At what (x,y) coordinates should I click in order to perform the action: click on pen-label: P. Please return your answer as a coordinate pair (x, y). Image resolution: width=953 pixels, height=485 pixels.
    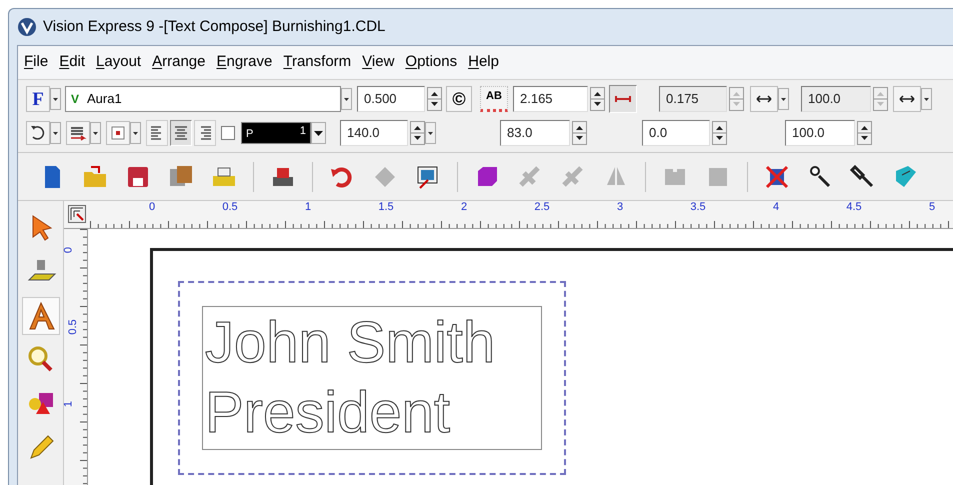
    Looking at the image, I should click on (250, 134).